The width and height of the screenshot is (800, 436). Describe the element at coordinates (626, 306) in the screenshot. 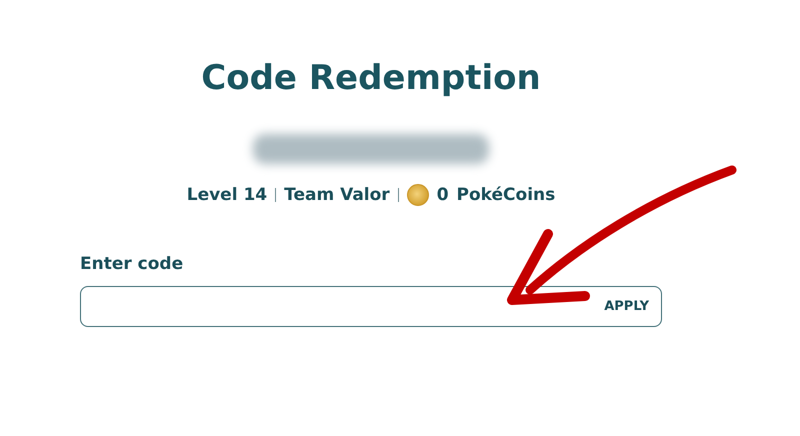

I see `apply-button: APPLY` at that location.